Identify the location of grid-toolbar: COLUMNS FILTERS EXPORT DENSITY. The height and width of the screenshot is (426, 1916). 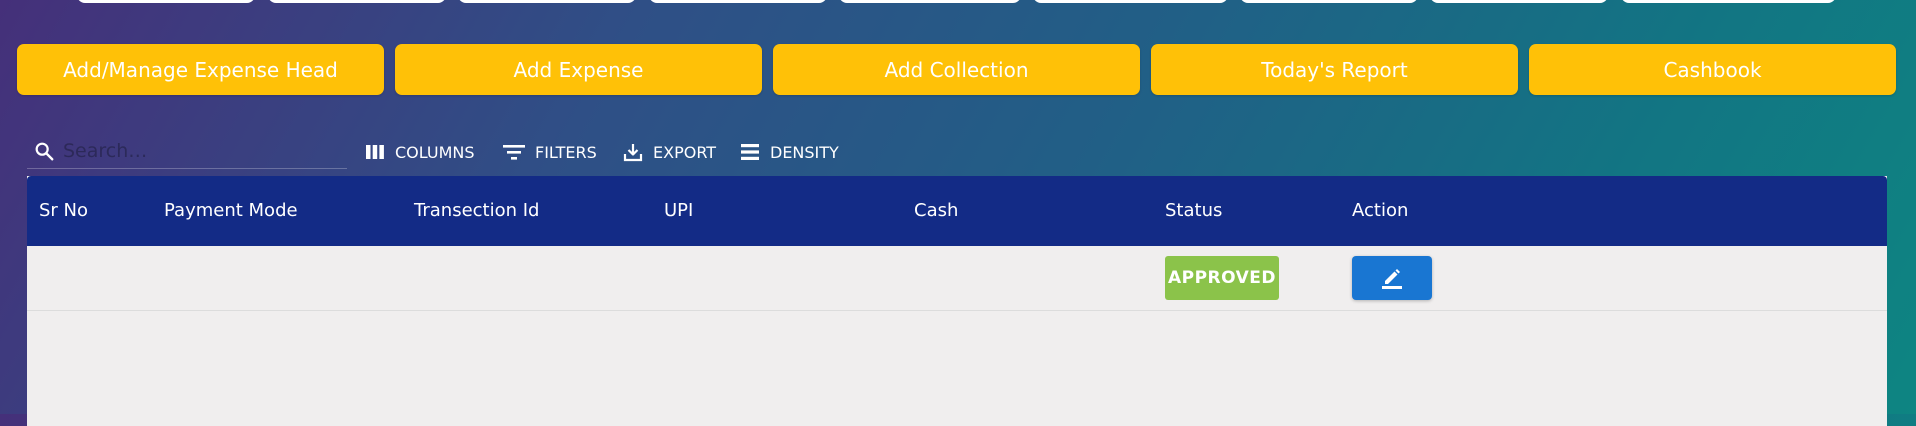
(957, 152).